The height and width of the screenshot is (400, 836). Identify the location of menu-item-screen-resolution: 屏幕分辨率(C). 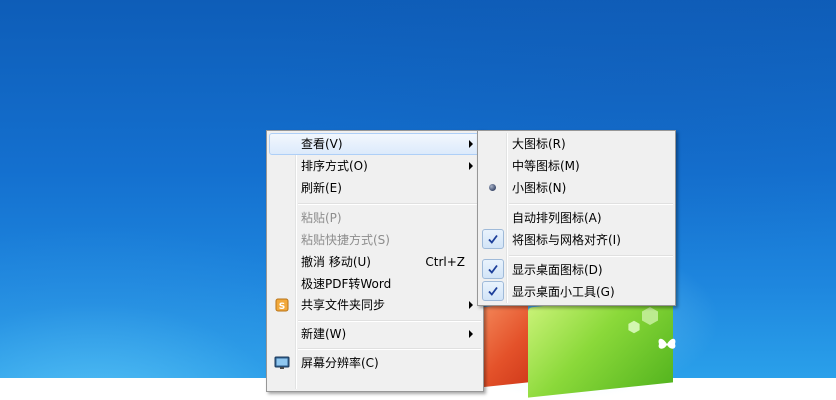
(375, 363).